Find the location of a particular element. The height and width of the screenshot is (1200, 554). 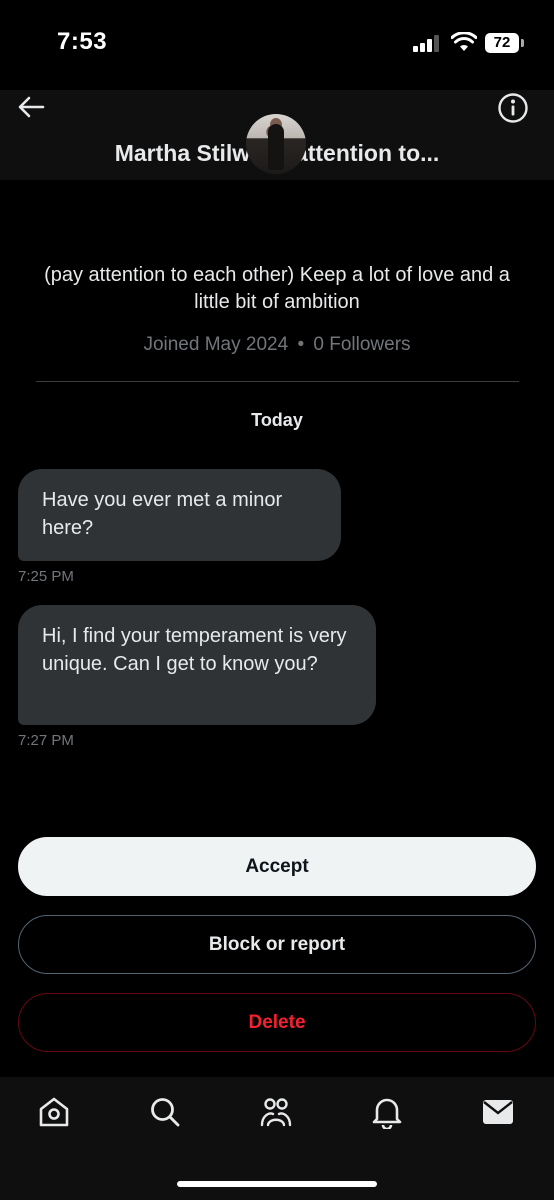

battery-icon: 72 is located at coordinates (502, 43).